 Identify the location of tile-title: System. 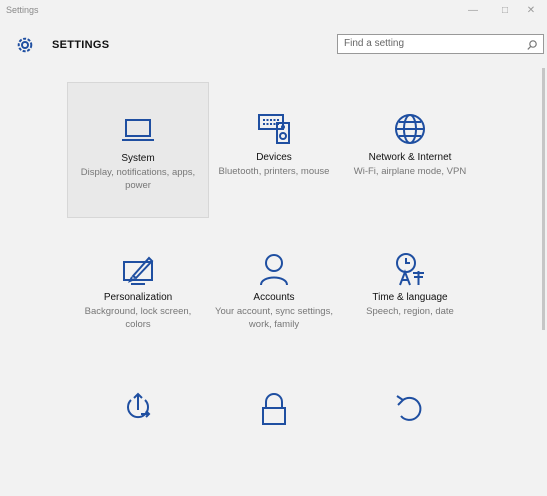
(138, 158).